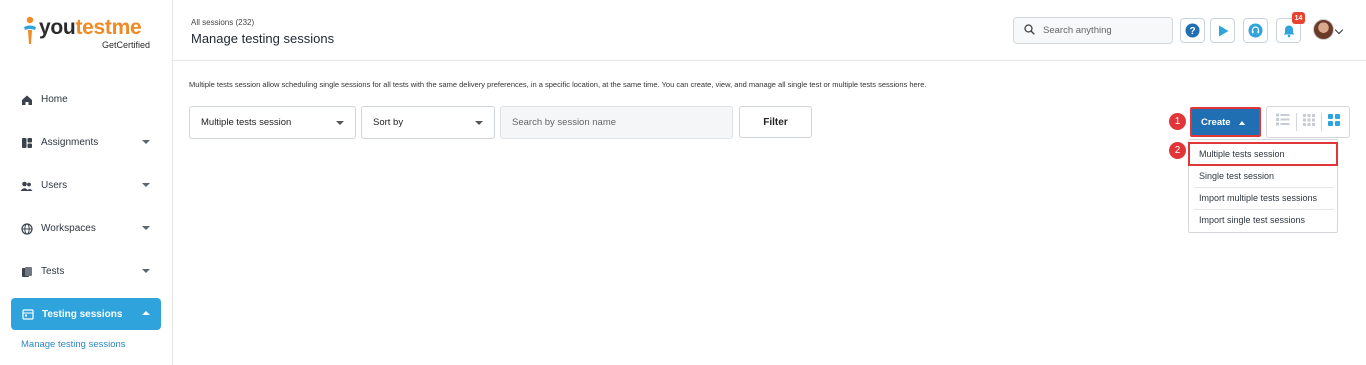 The height and width of the screenshot is (365, 1366). Describe the element at coordinates (54, 99) in the screenshot. I see `sidebar-item-label: Home` at that location.